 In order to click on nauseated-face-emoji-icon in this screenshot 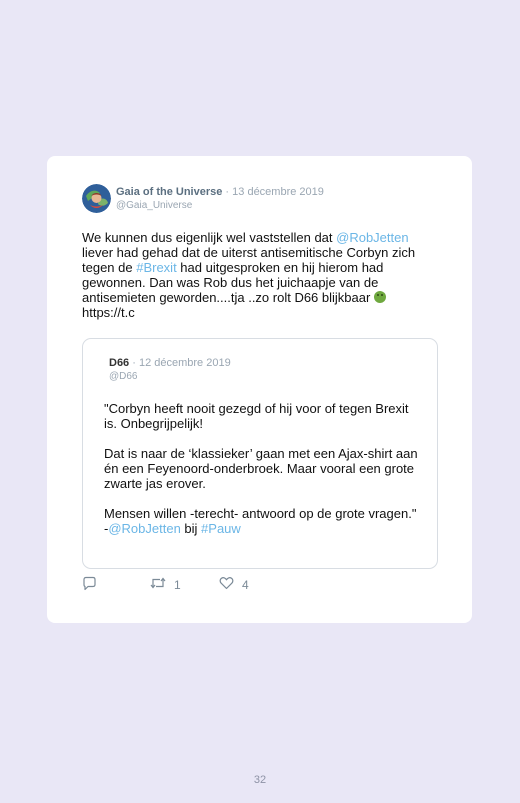, I will do `click(379, 297)`.